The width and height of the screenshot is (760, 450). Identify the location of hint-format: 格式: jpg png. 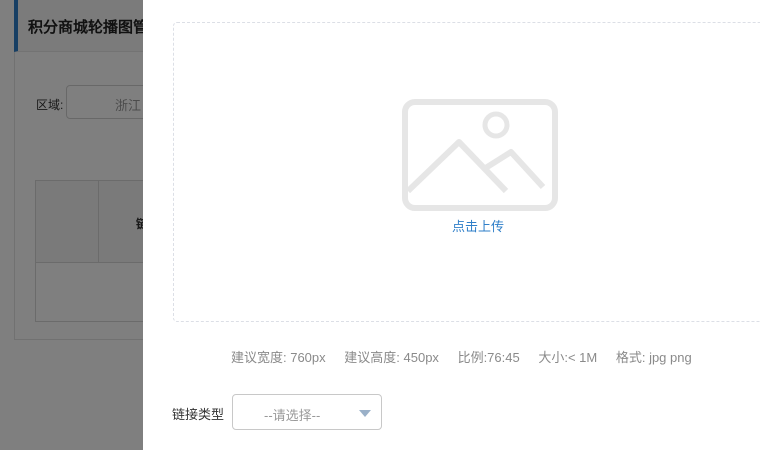
(653, 357).